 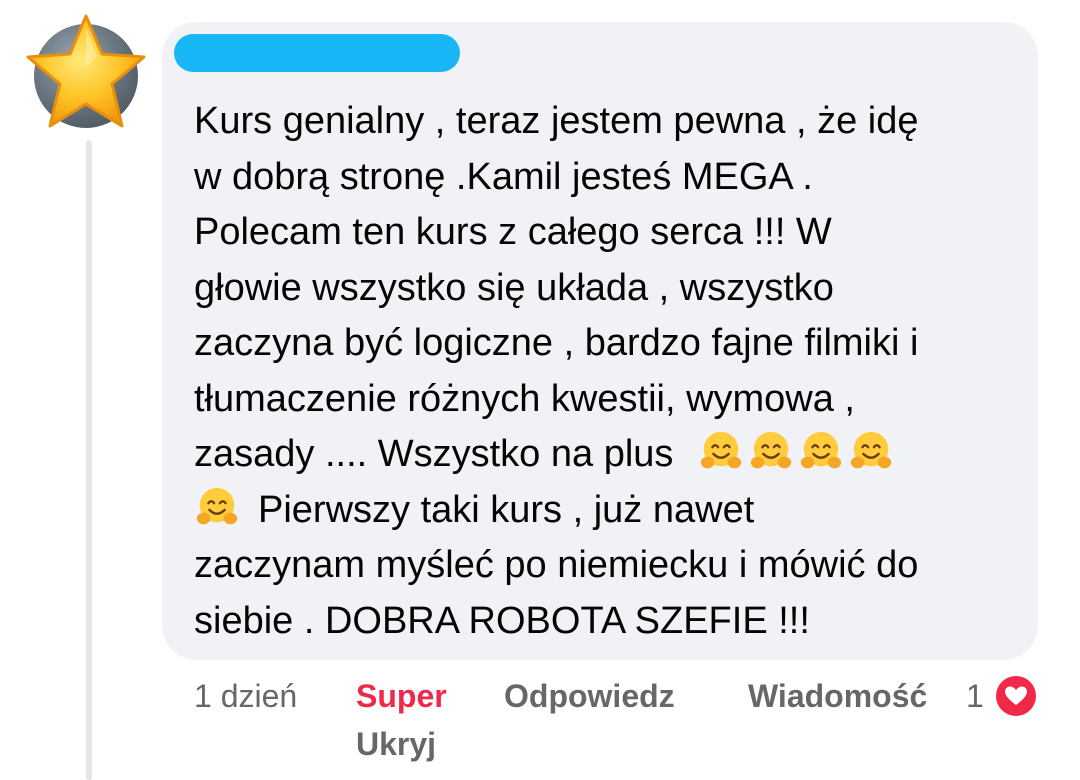 I want to click on thread-connector-line, so click(x=89, y=460).